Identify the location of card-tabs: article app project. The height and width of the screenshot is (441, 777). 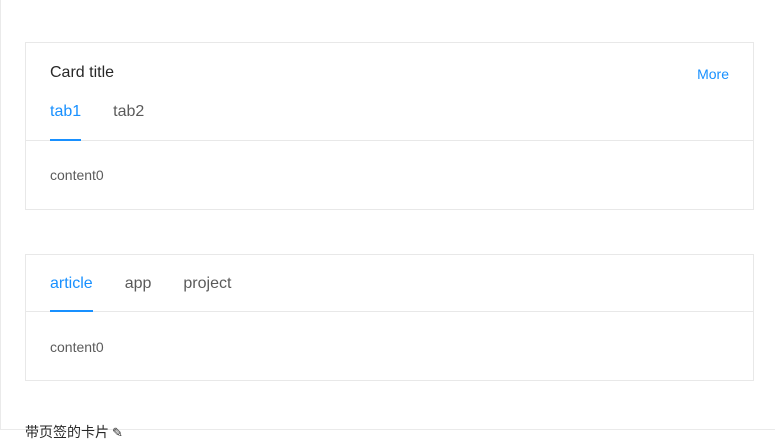
(140, 293).